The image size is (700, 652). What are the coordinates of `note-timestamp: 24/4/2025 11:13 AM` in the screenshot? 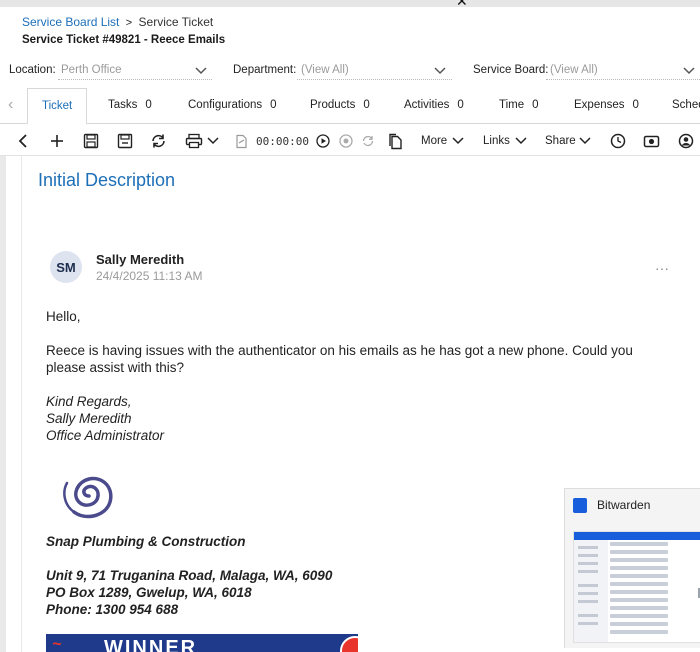 It's located at (149, 276).